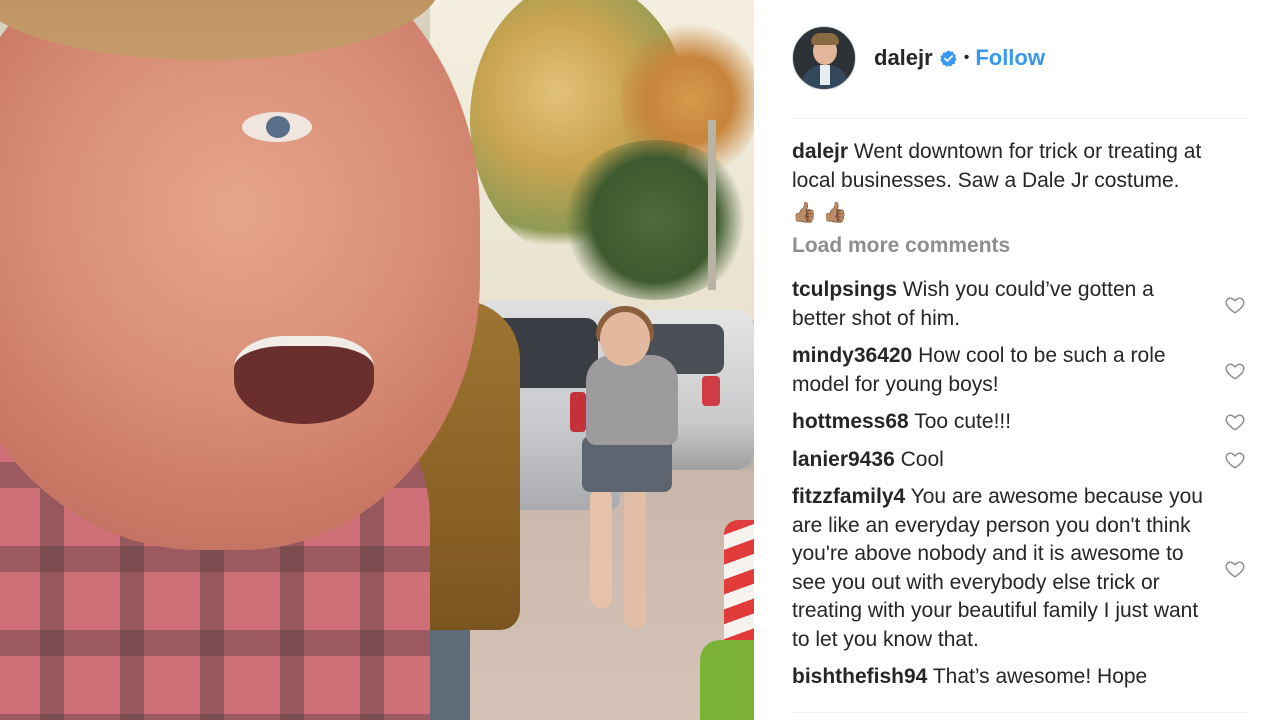 The width and height of the screenshot is (1280, 720). What do you see at coordinates (304, 380) in the screenshot?
I see `open-mouth` at bounding box center [304, 380].